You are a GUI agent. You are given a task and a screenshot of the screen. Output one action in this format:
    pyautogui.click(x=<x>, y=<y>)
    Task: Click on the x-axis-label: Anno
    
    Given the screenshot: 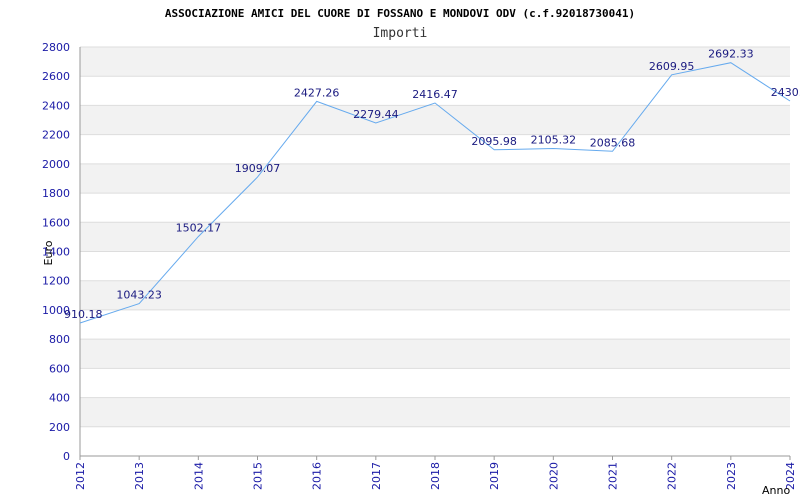 What is the action you would take?
    pyautogui.click(x=776, y=490)
    